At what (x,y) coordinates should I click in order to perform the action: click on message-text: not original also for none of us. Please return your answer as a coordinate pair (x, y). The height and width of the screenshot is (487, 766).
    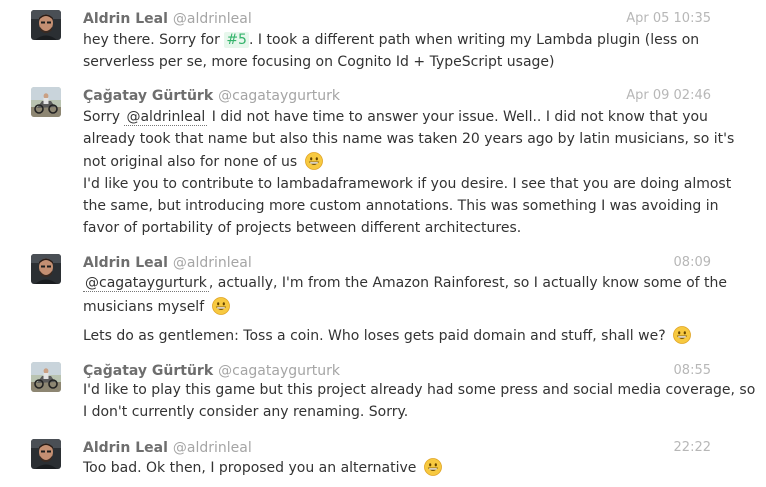
    Looking at the image, I should click on (190, 162).